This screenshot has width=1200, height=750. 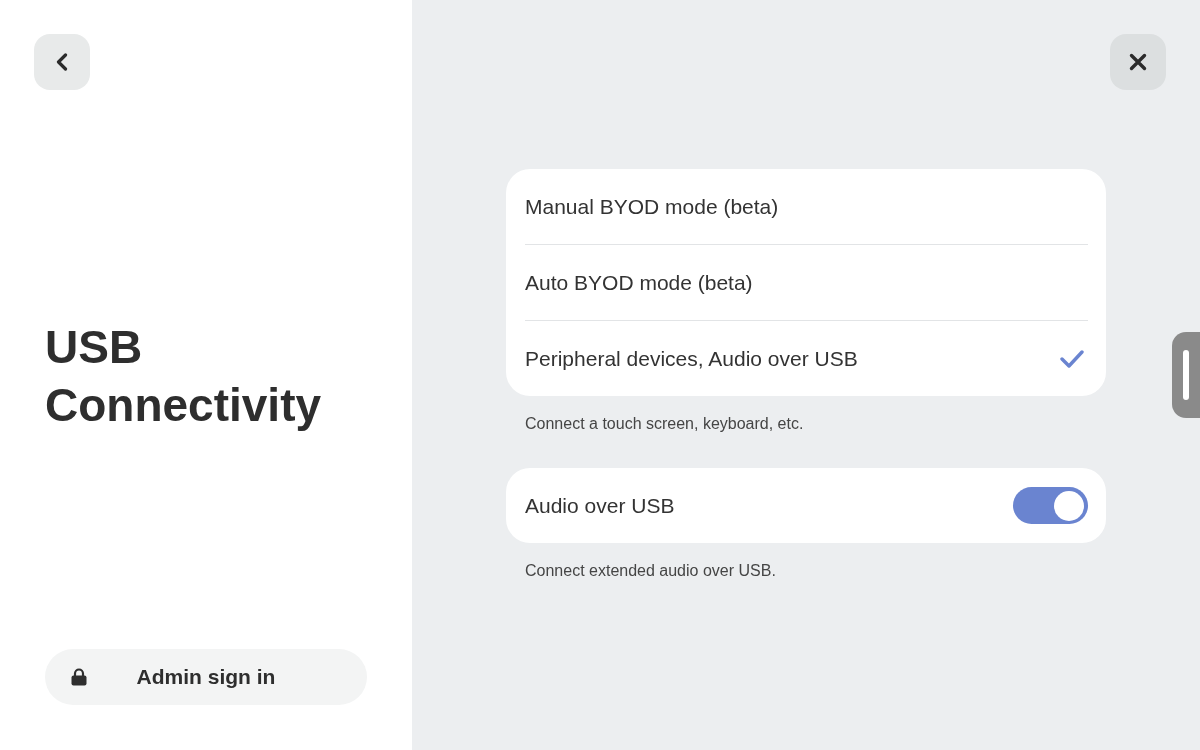 What do you see at coordinates (1186, 375) in the screenshot?
I see `side-panel-handle` at bounding box center [1186, 375].